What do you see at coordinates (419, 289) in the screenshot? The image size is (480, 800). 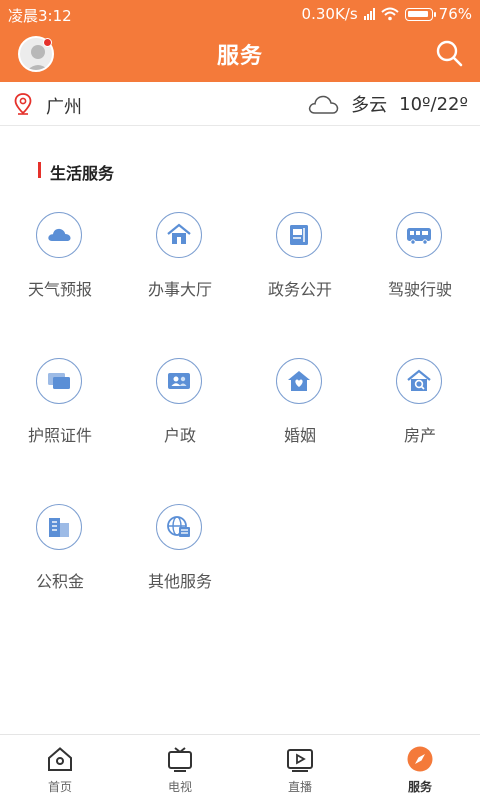 I see `service-label: 驾驶行驶` at bounding box center [419, 289].